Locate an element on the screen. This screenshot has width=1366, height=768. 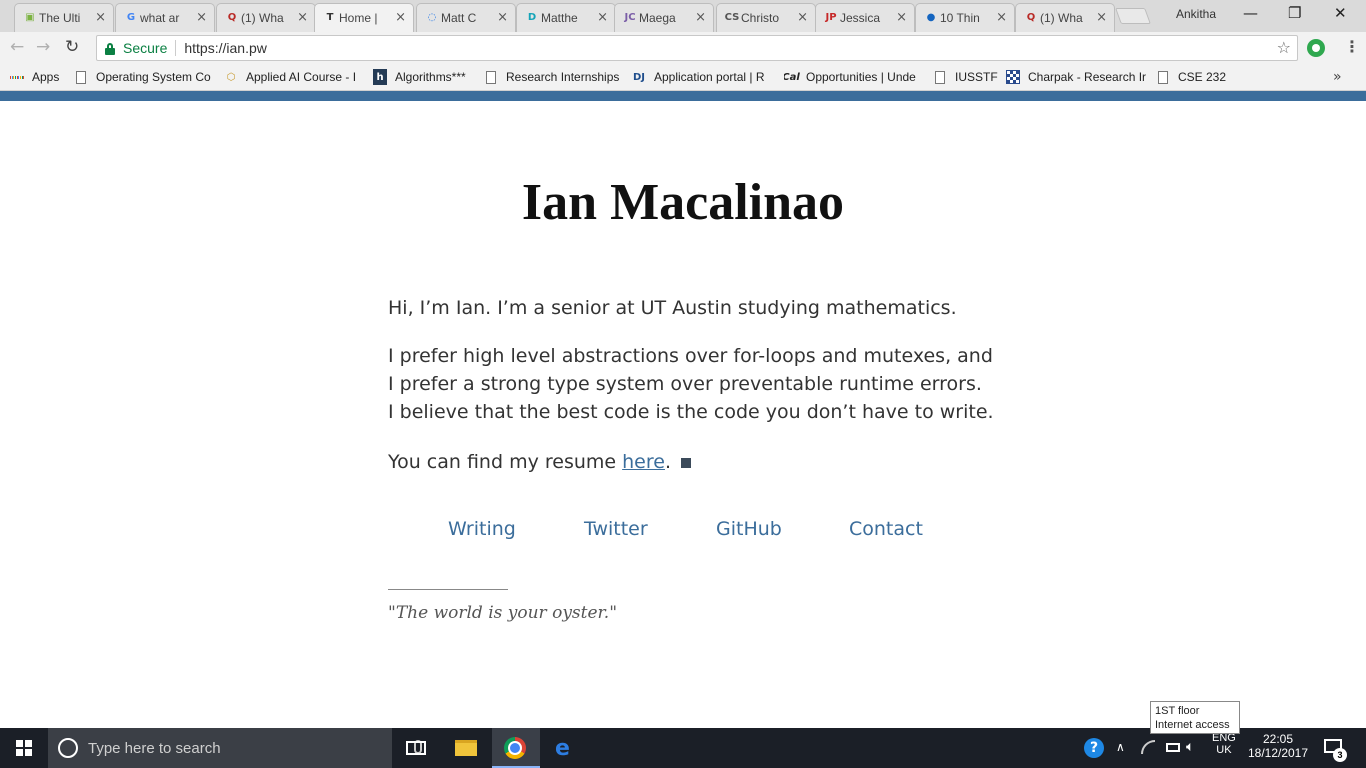
chrome-taskbar-button is located at coordinates (516, 748).